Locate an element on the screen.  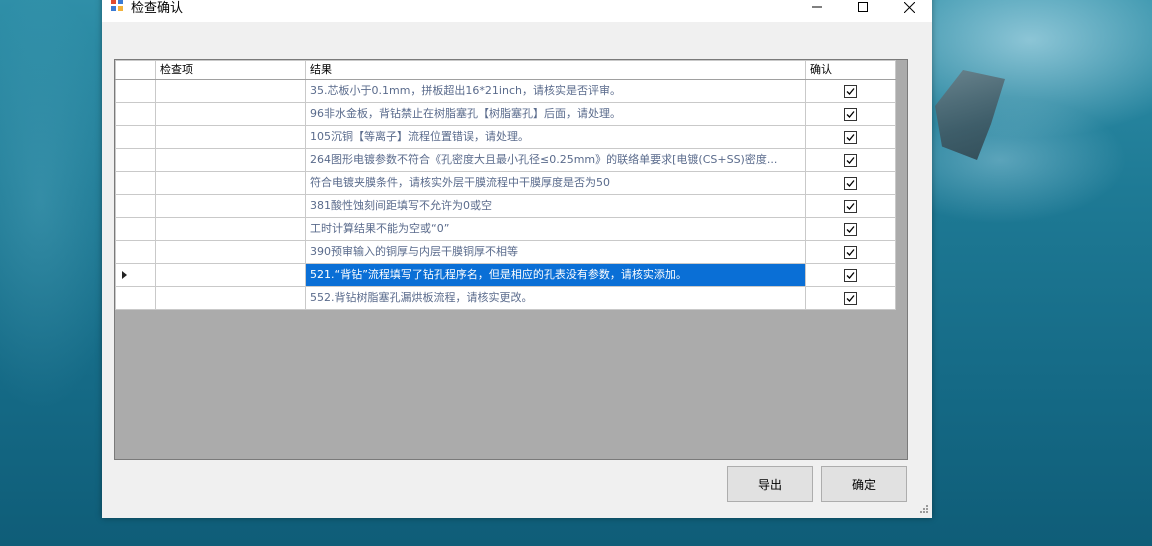
table-row: 工时计算结果不能为空或“0” is located at coordinates (505, 229).